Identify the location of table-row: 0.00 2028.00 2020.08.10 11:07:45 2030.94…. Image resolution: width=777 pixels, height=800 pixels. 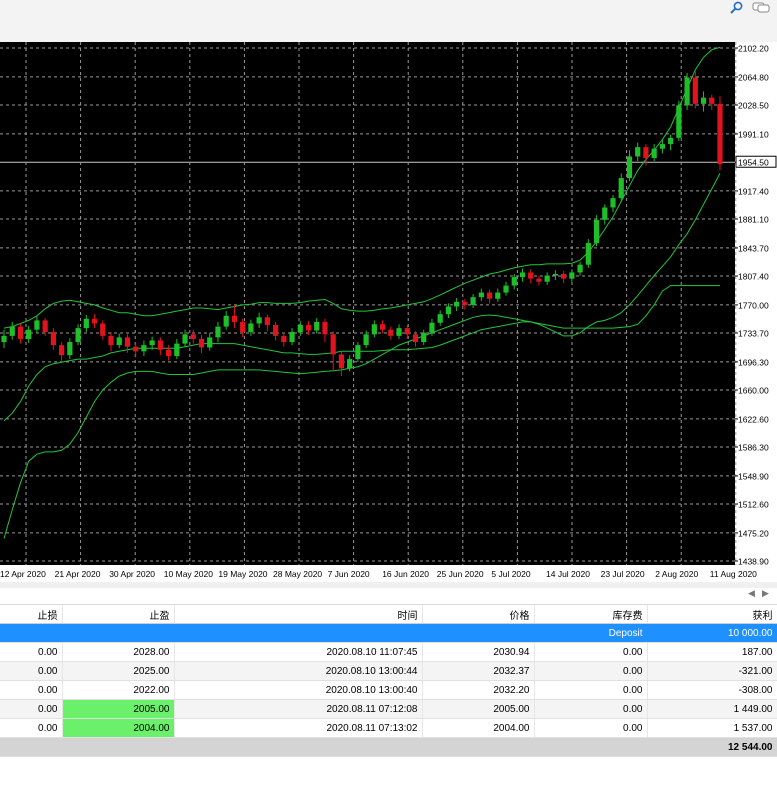
(388, 652).